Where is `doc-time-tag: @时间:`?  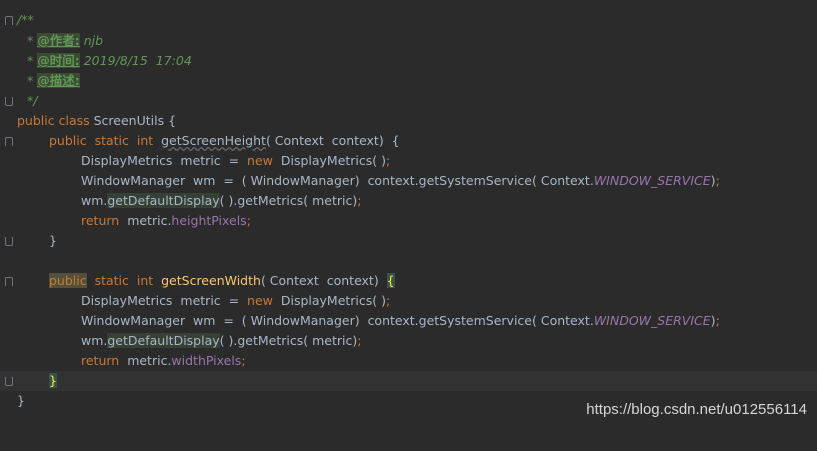
doc-time-tag: @时间: is located at coordinates (58, 60).